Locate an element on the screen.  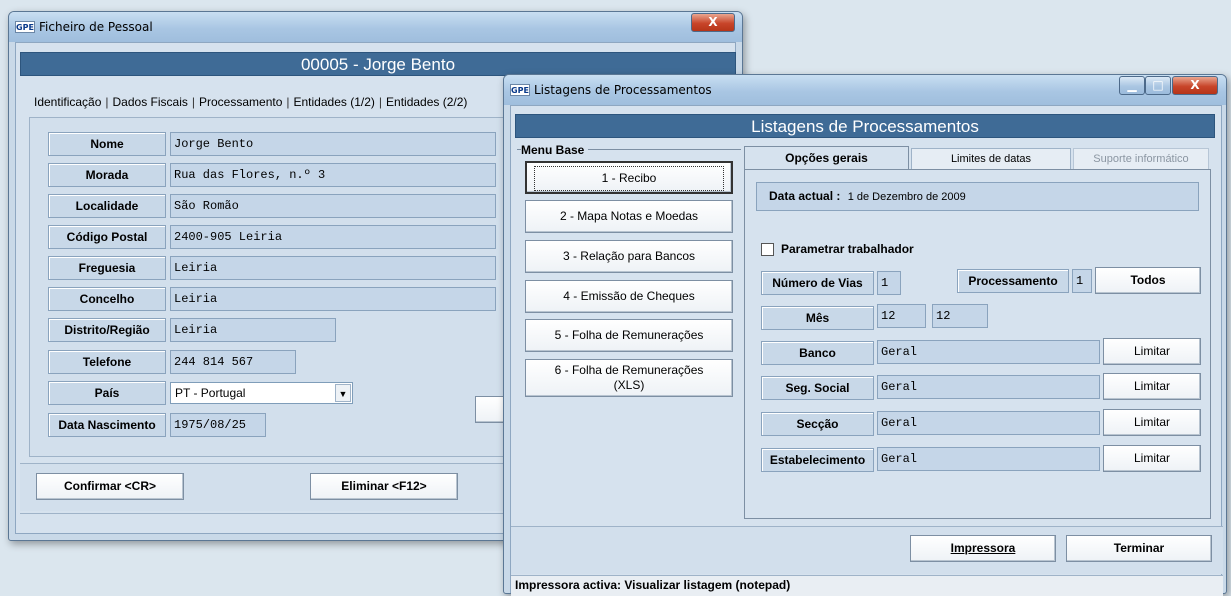
tab-suporte-informatico-label: Suporte informático is located at coordinates (1141, 159).